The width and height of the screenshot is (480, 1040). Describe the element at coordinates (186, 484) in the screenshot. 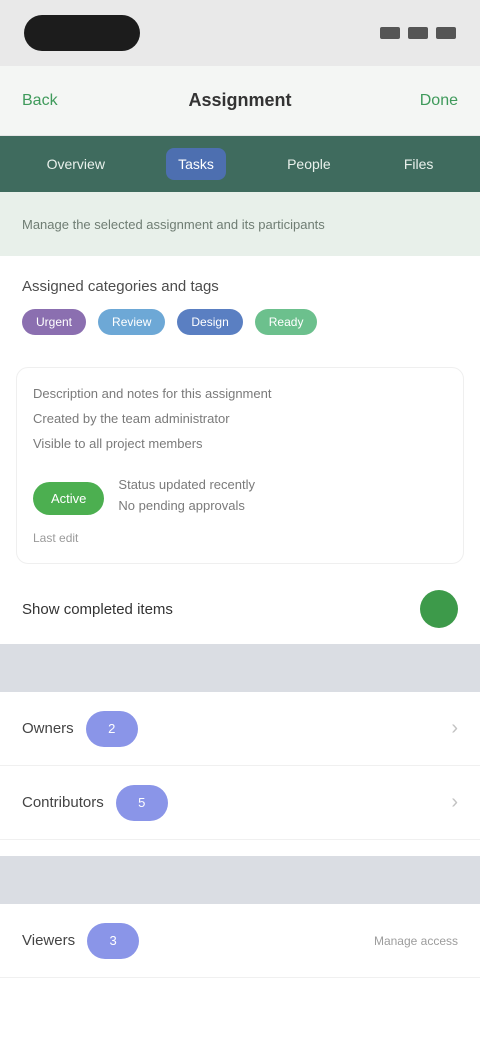

I see `status-line: Status updated recently` at that location.